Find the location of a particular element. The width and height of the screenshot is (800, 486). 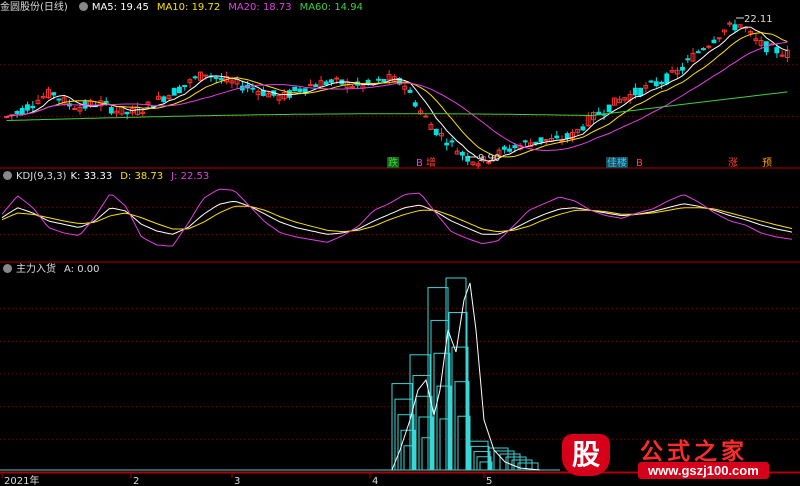

flow-title: 主力入货 is located at coordinates (36, 269).